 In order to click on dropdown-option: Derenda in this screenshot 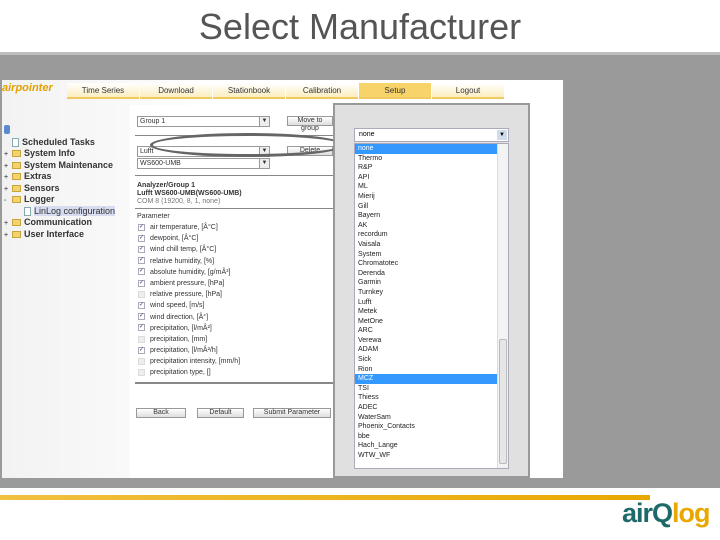, I will do `click(426, 274)`.